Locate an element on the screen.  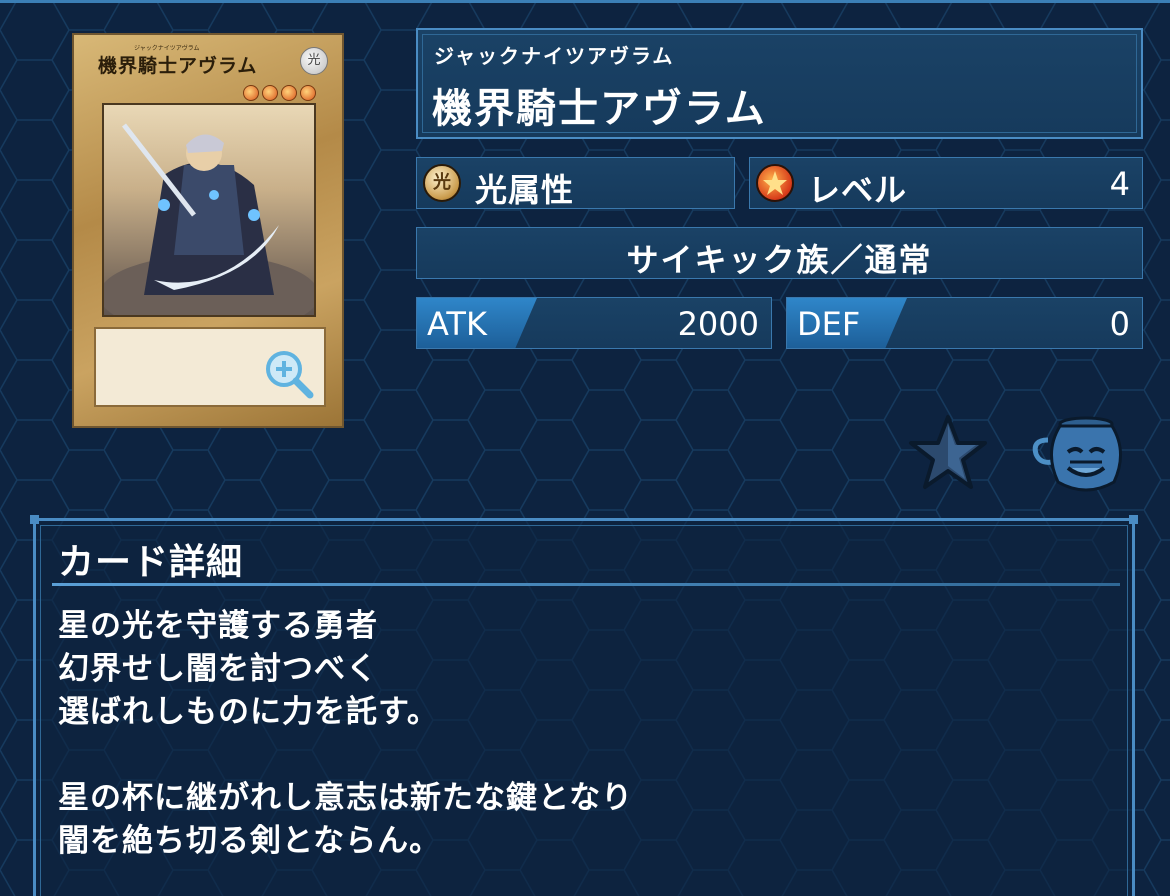
card-image: ジャックナイツアヴラム 機界騎士アヴラム 光 is located at coordinates (208, 230).